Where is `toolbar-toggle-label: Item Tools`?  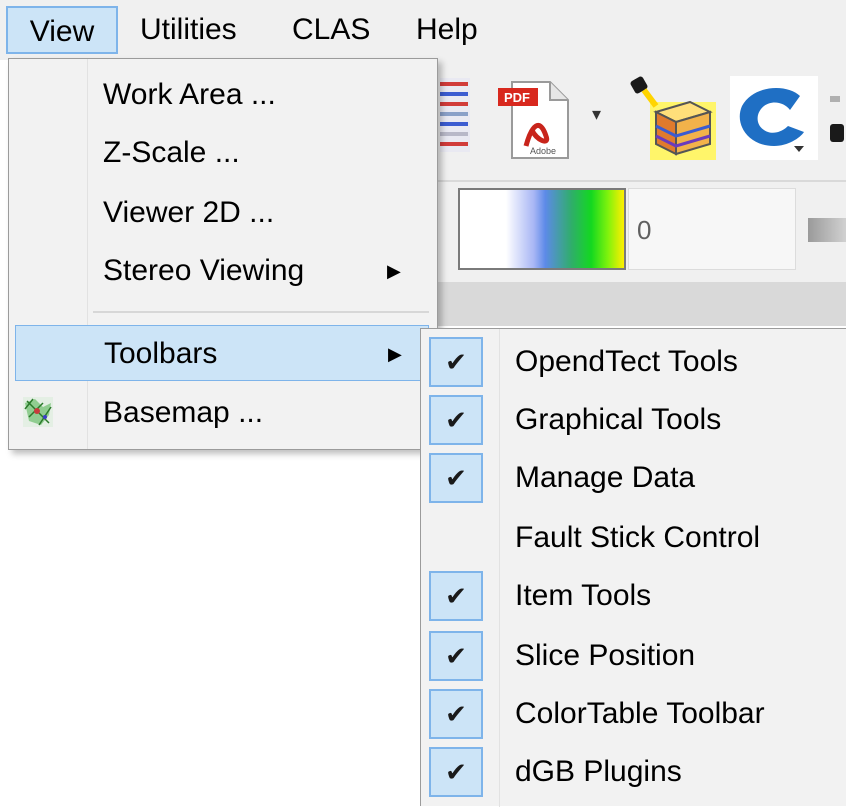
toolbar-toggle-label: Item Tools is located at coordinates (583, 595).